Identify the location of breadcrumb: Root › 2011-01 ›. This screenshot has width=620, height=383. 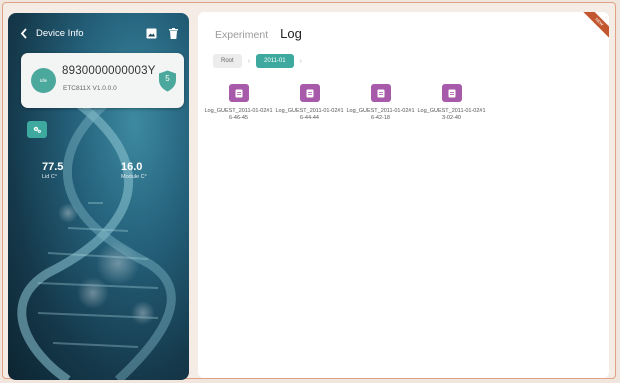
(257, 61).